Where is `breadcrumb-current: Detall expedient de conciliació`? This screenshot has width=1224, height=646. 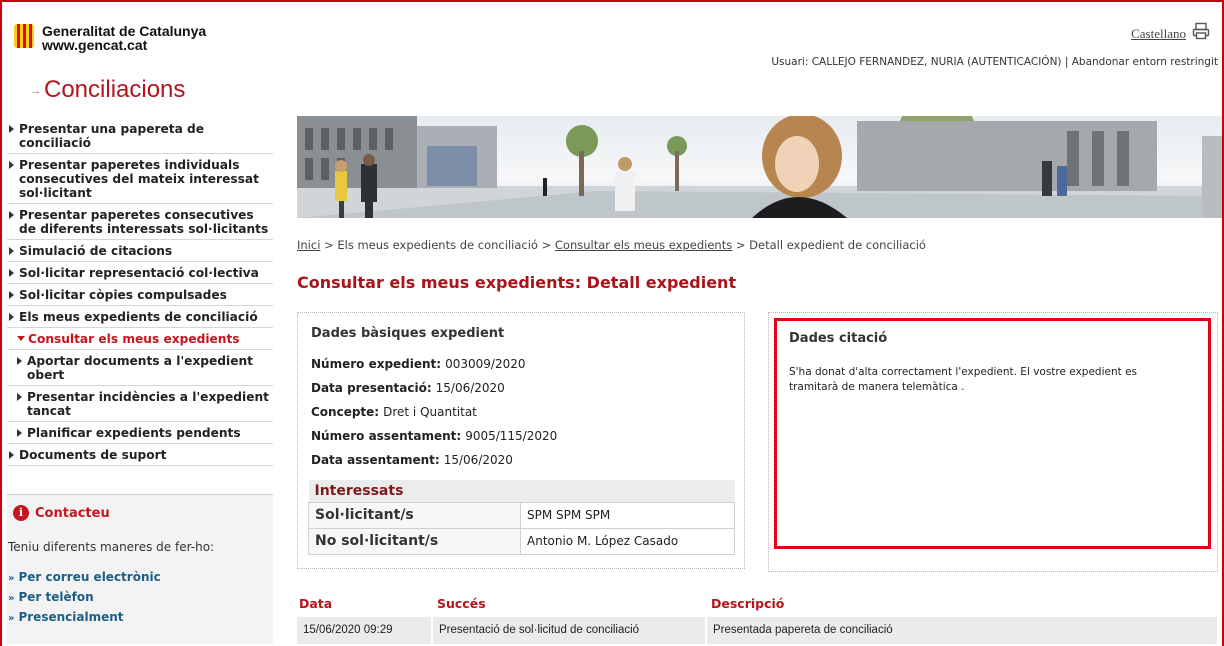
breadcrumb-current: Detall expedient de conciliació is located at coordinates (837, 245).